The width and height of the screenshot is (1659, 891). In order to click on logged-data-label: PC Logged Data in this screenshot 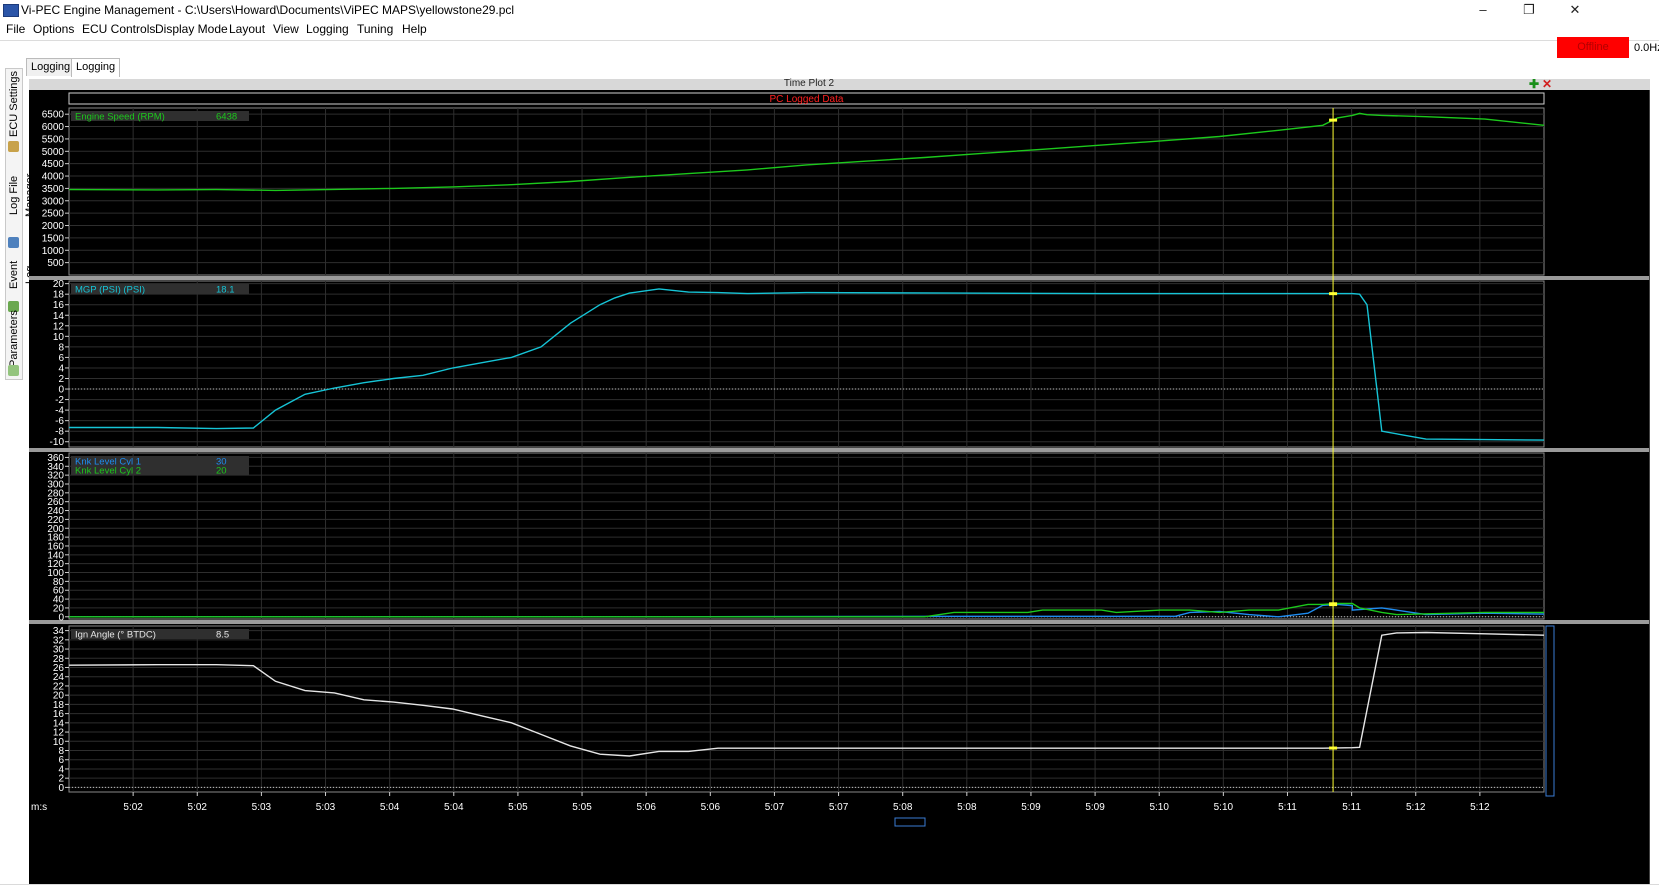, I will do `click(807, 99)`.